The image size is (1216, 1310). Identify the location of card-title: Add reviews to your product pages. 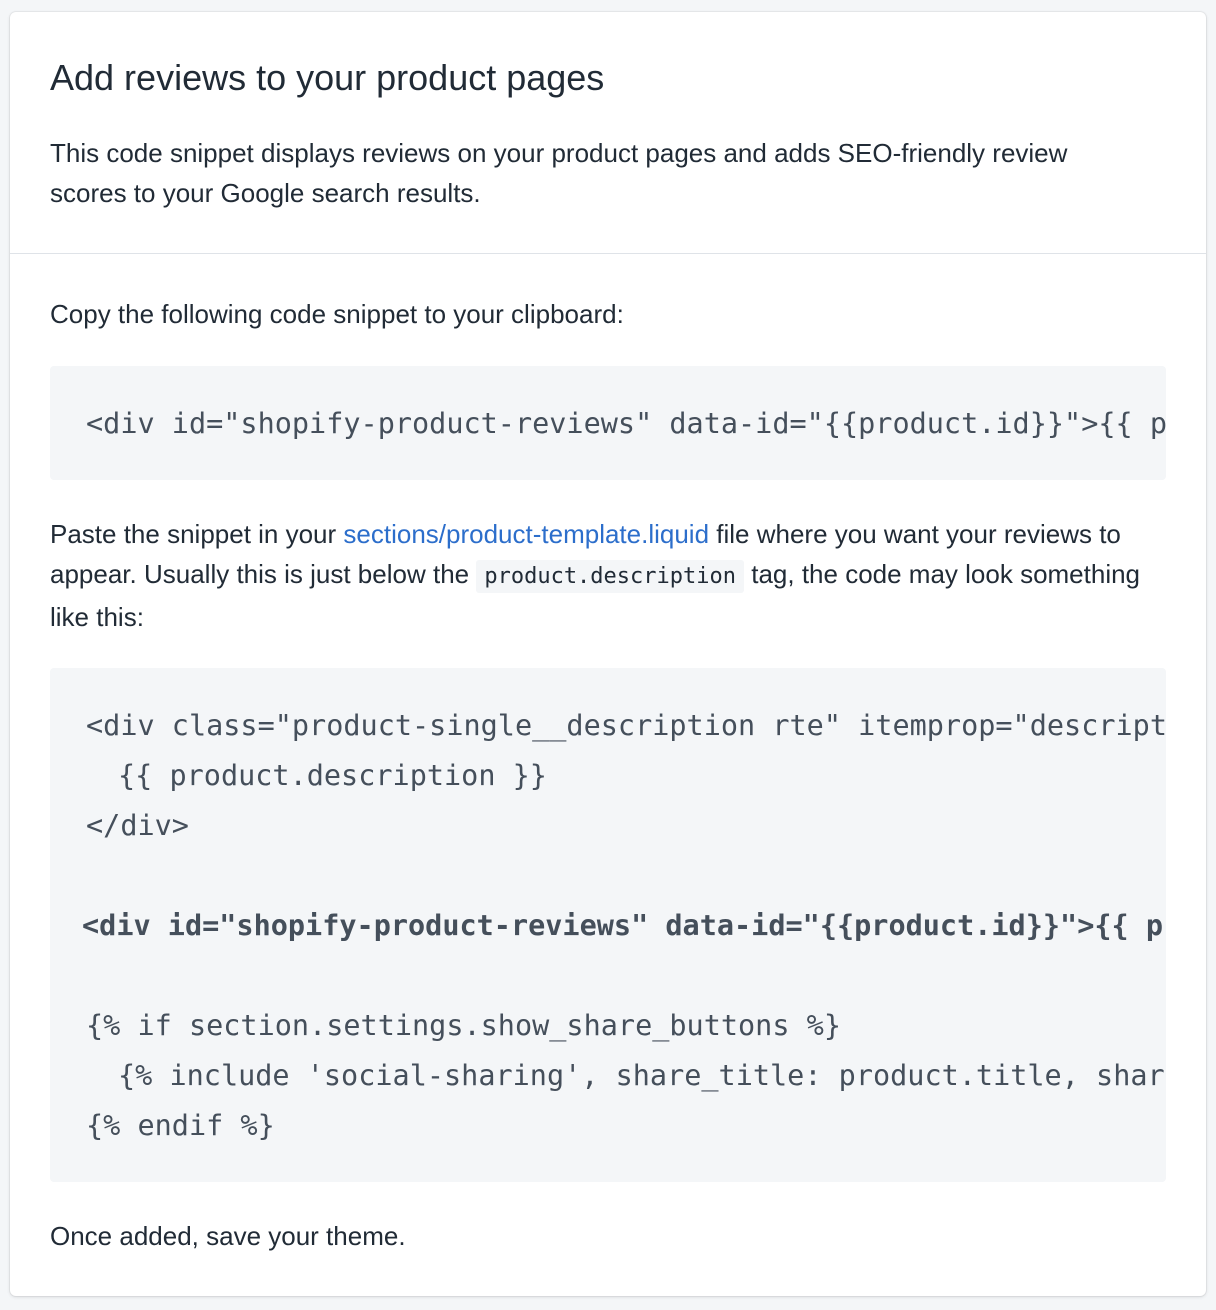
(327, 77).